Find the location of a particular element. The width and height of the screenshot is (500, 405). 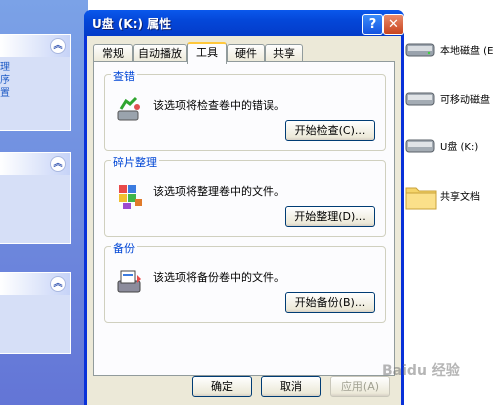

drive-label: 共享文档 is located at coordinates (460, 197).